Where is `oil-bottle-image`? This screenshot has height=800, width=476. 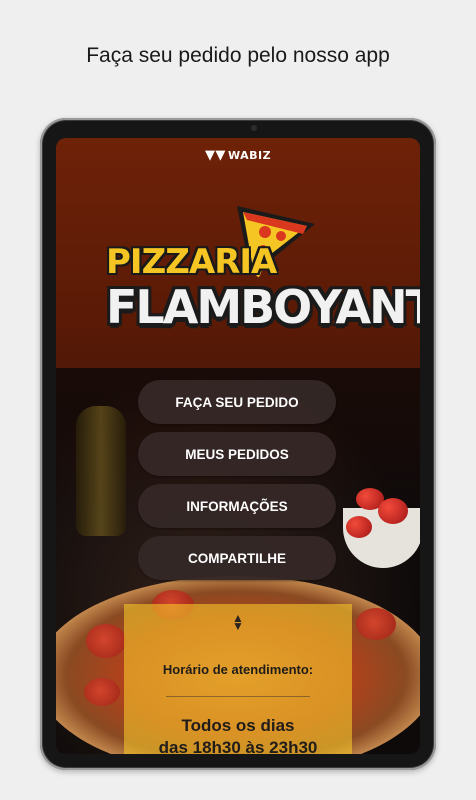
oil-bottle-image is located at coordinates (101, 471).